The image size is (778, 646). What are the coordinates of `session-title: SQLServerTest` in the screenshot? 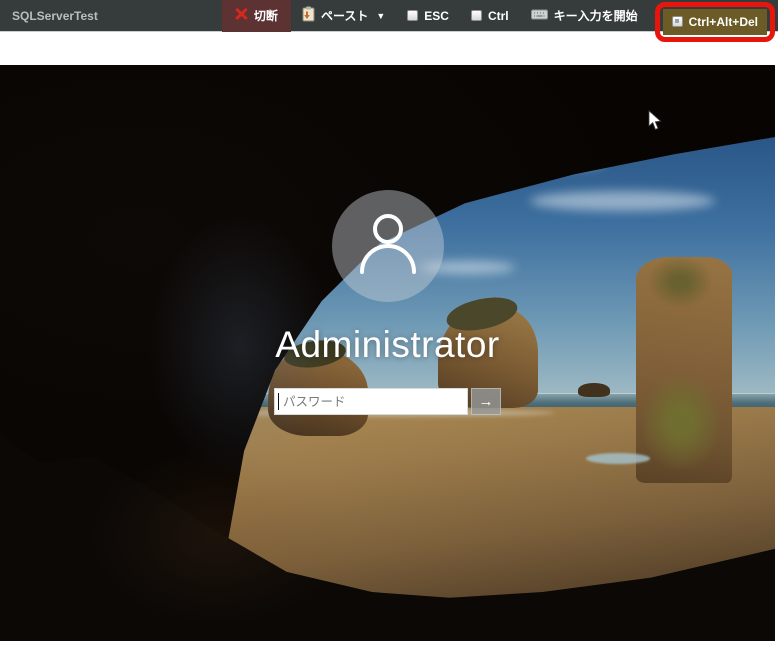 It's located at (55, 15).